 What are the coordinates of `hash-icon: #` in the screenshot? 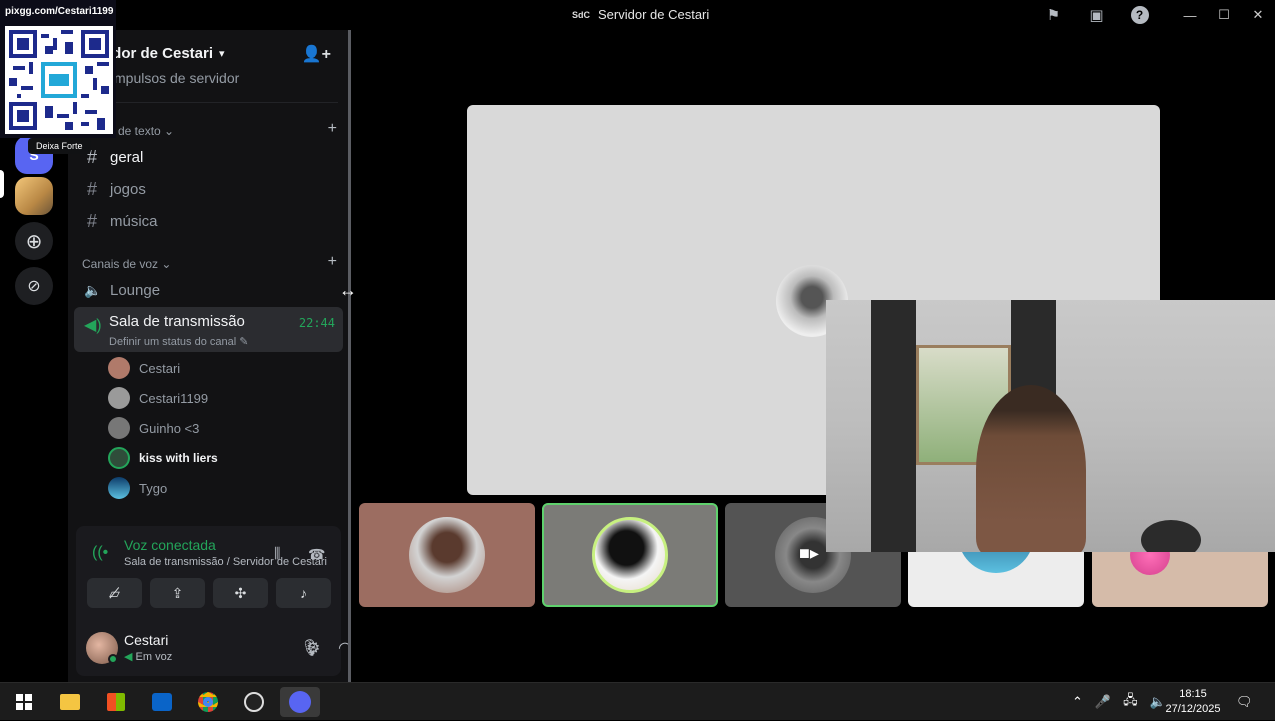 It's located at (91, 220).